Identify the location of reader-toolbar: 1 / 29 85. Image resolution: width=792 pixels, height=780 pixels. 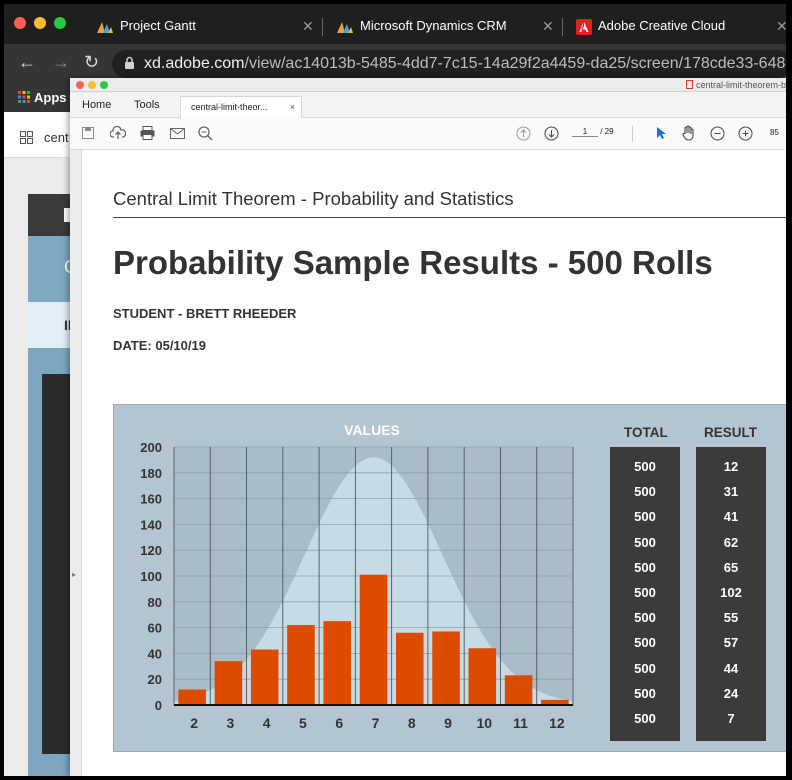
(428, 134).